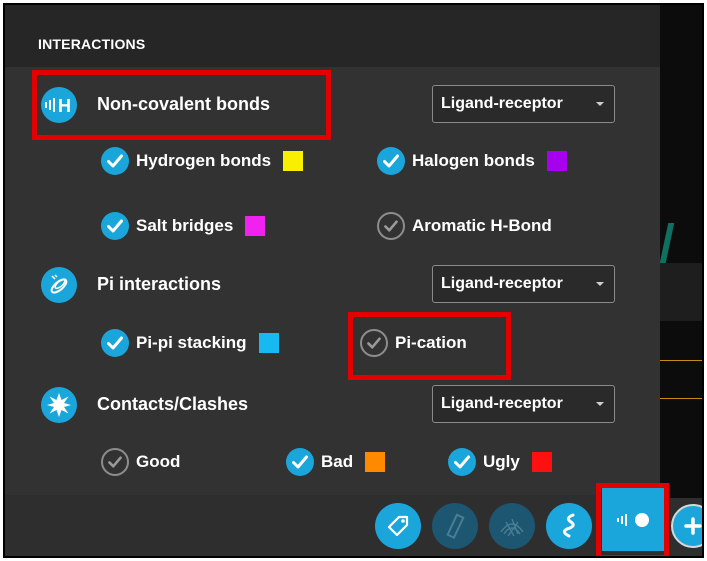 This screenshot has width=707, height=561. Describe the element at coordinates (455, 526) in the screenshot. I see `ruler-icon` at that location.